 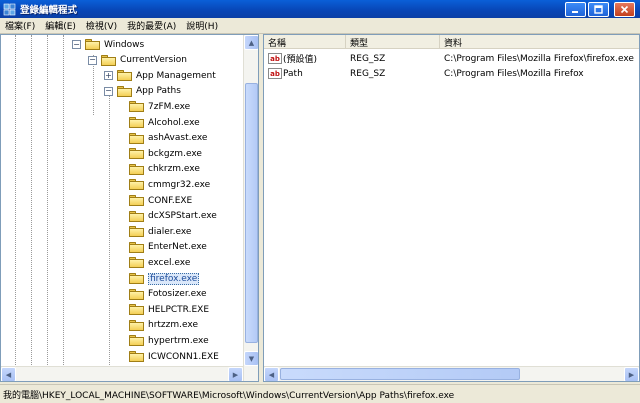 I want to click on tree-node: bckgzm.exe, so click(x=165, y=153).